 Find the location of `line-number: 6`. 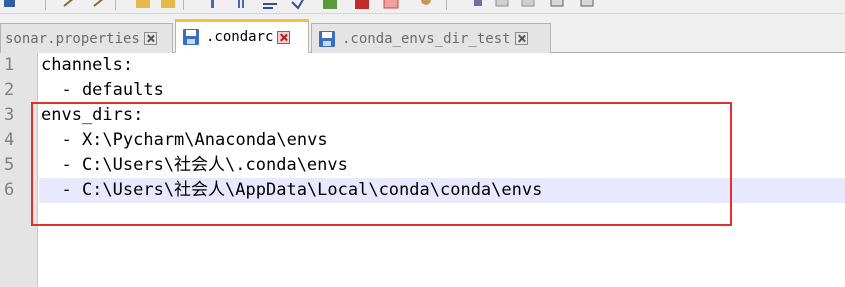

line-number: 6 is located at coordinates (9, 190).